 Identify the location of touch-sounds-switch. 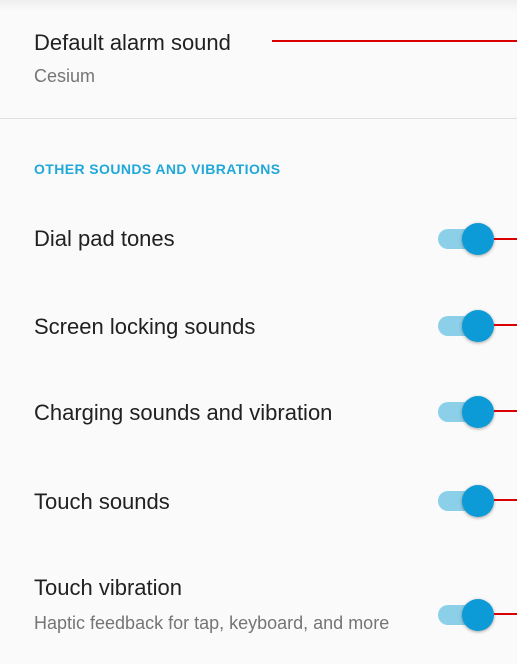
(466, 501).